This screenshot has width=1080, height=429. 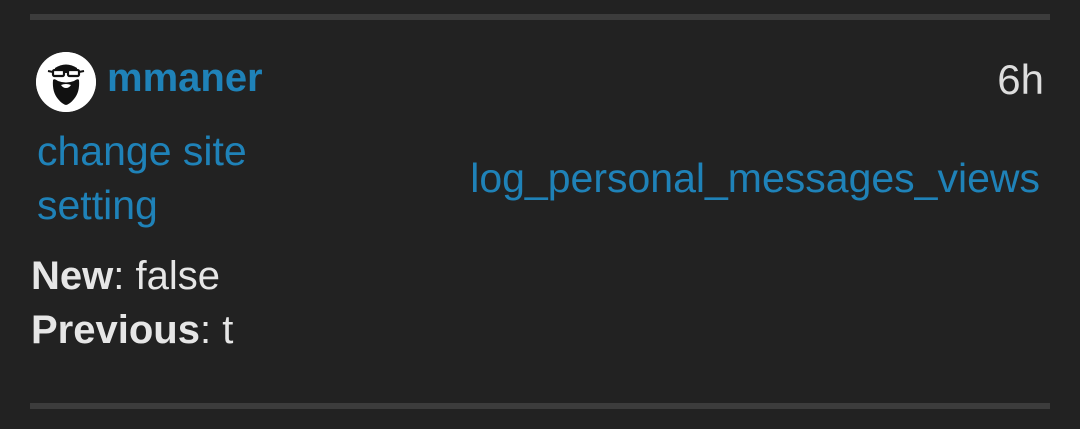 I want to click on avatar, so click(x=66, y=82).